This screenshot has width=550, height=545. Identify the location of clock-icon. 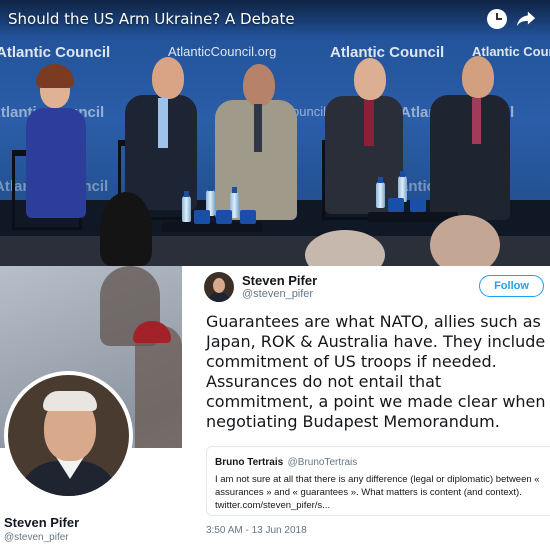
(497, 19).